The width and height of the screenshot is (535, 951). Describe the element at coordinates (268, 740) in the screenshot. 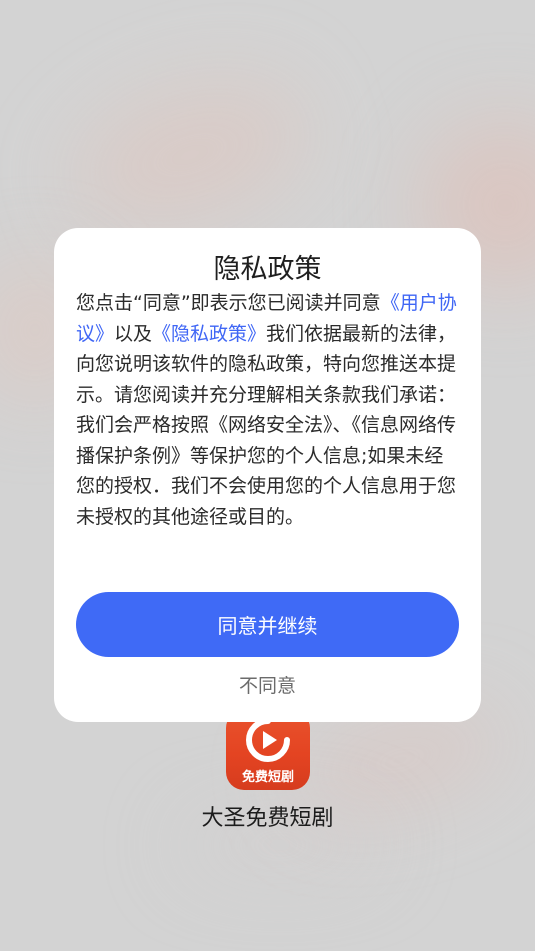

I see `play-icon` at that location.